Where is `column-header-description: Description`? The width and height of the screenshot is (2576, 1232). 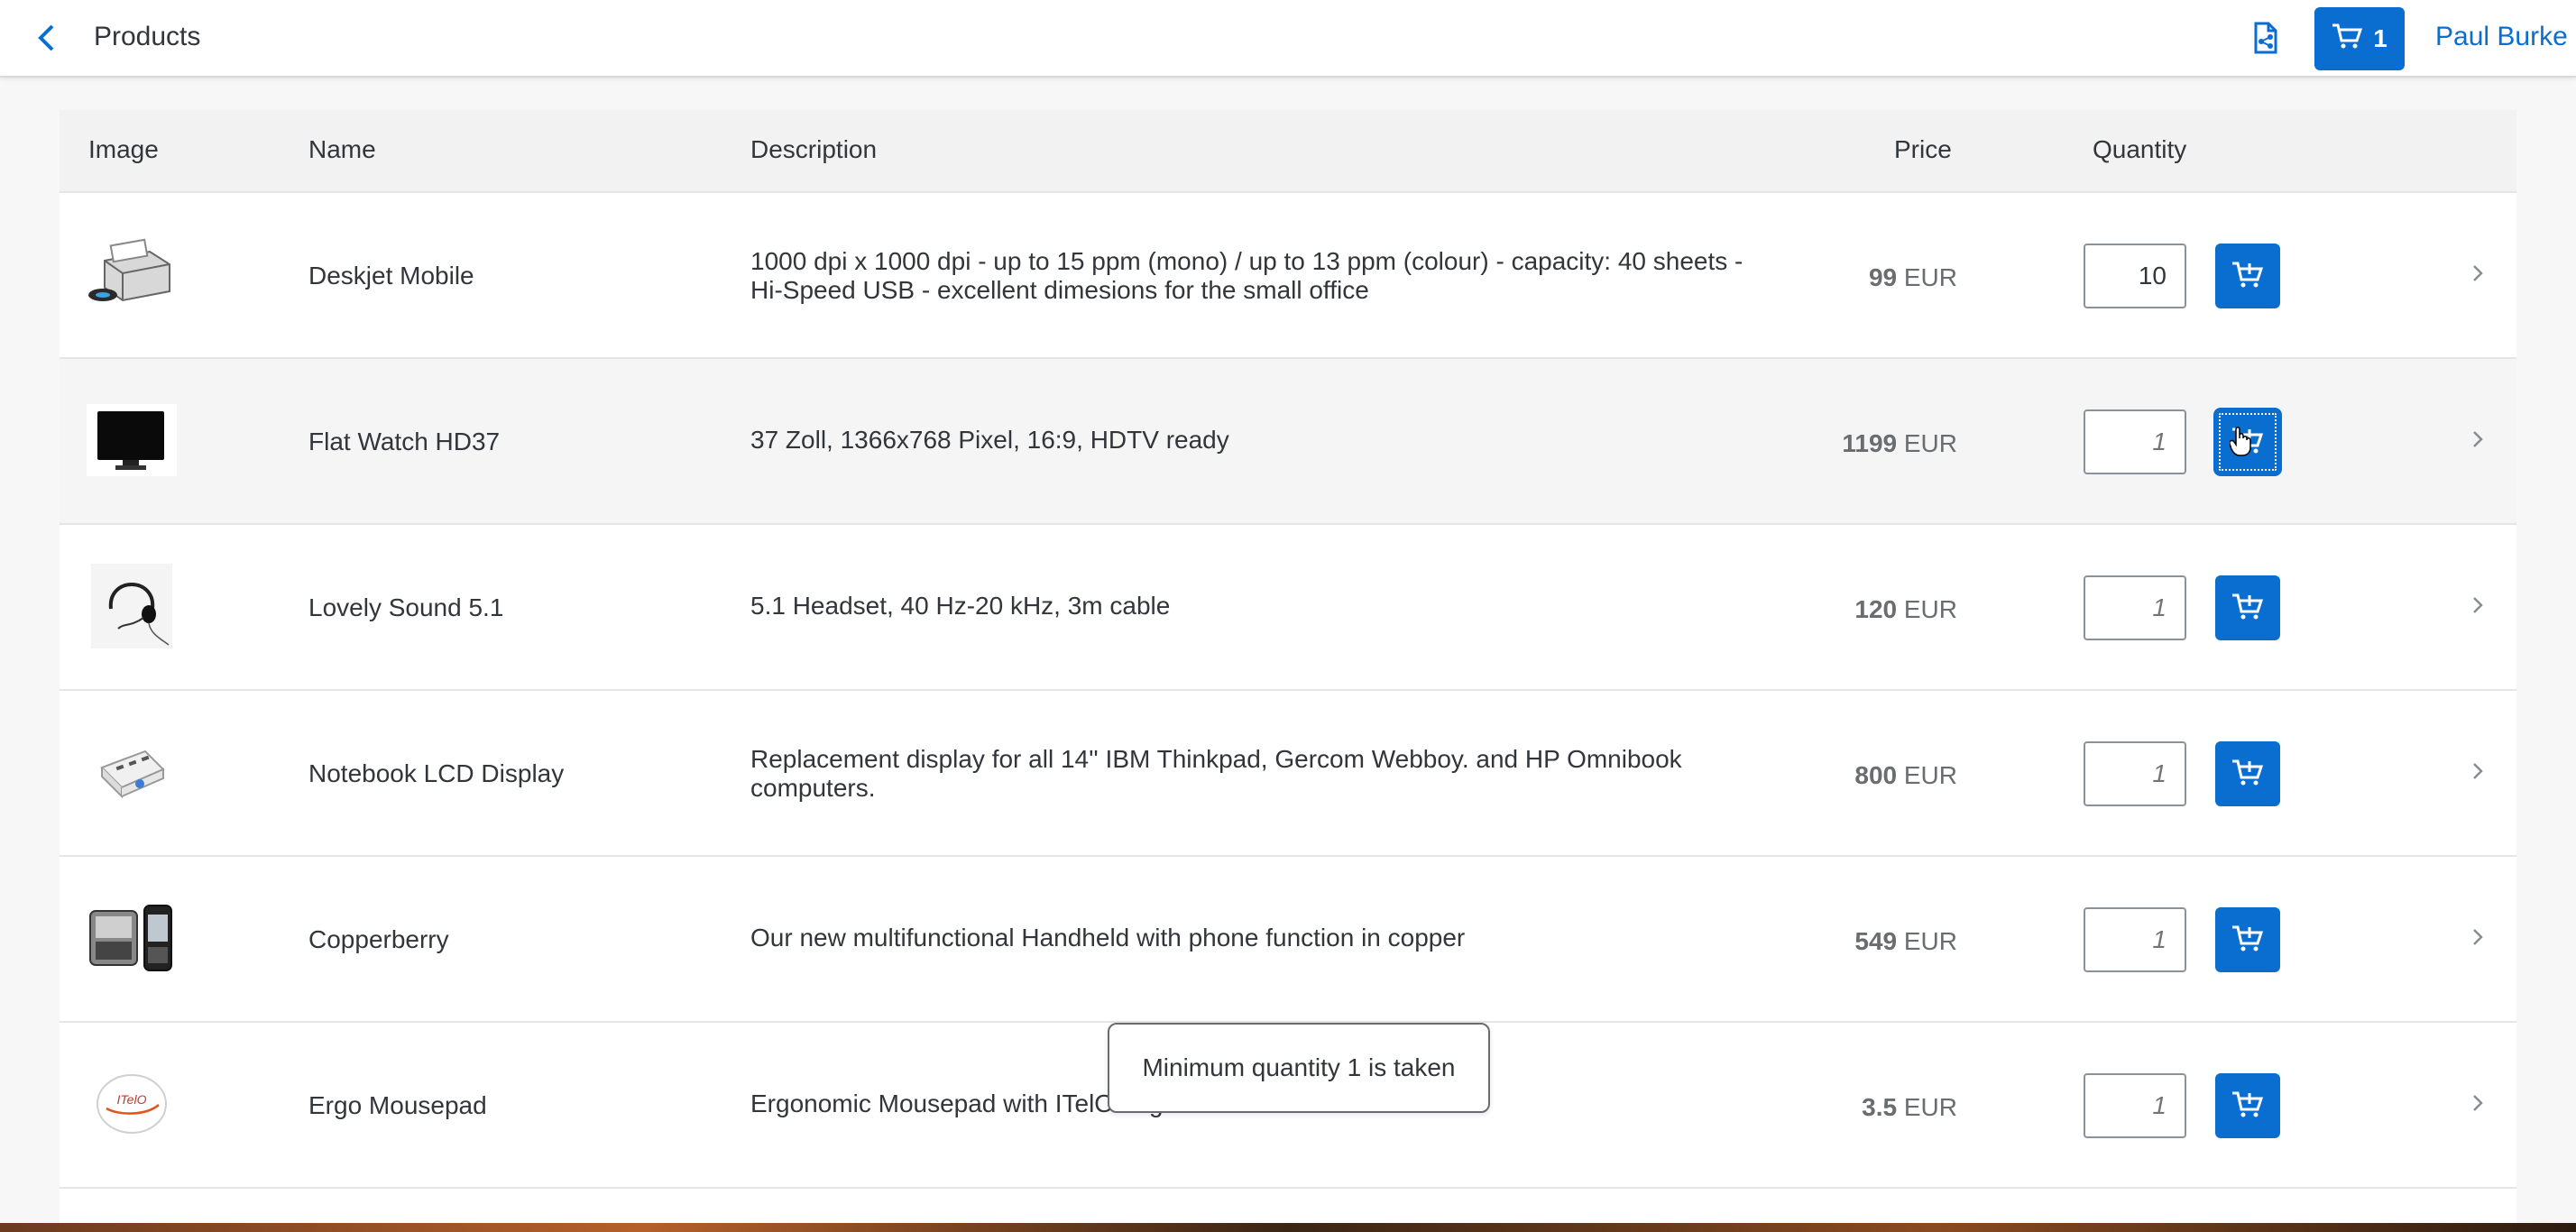 column-header-description: Description is located at coordinates (814, 149).